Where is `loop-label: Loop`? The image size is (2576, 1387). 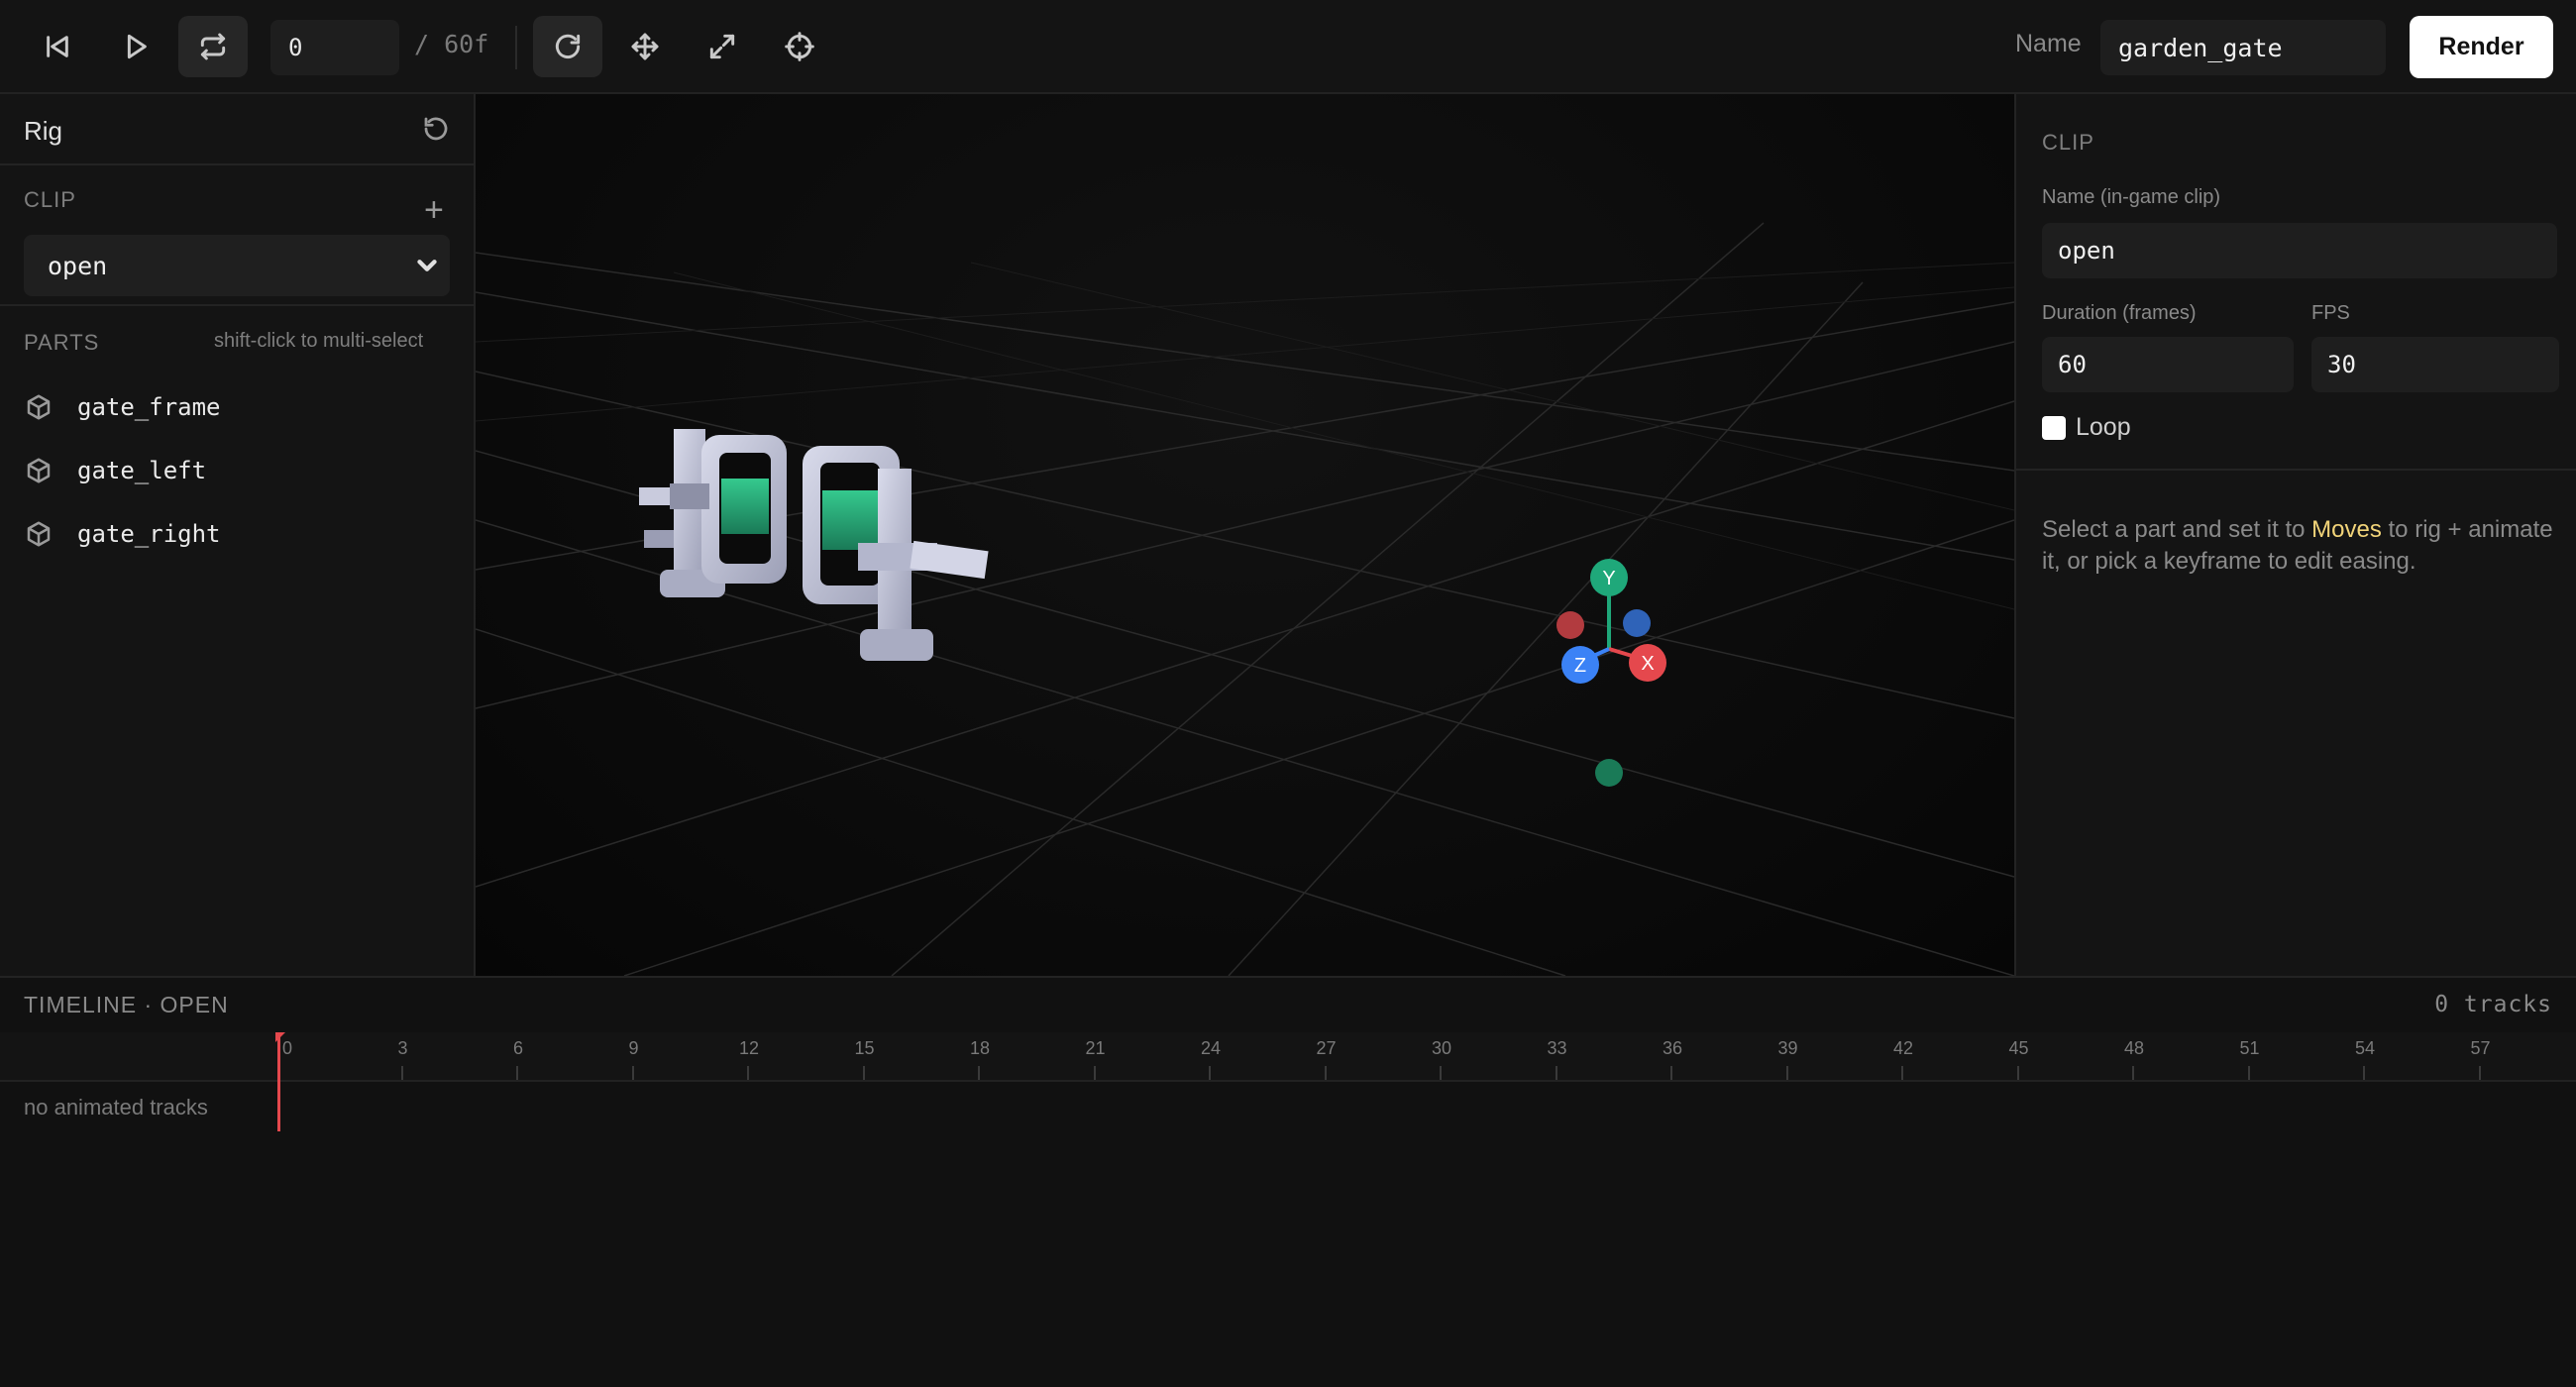 loop-label: Loop is located at coordinates (2103, 427).